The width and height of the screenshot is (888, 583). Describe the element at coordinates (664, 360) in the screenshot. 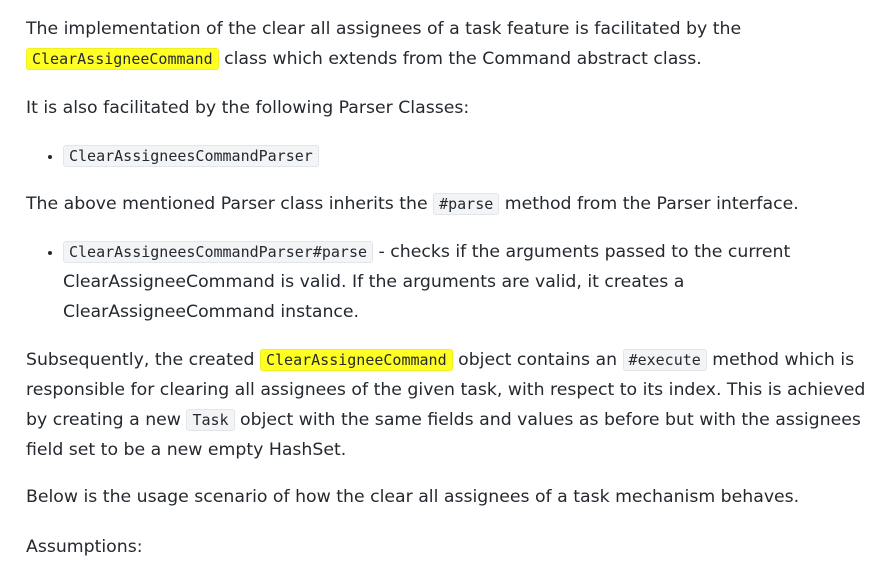

I see `code-execute: #execute` at that location.